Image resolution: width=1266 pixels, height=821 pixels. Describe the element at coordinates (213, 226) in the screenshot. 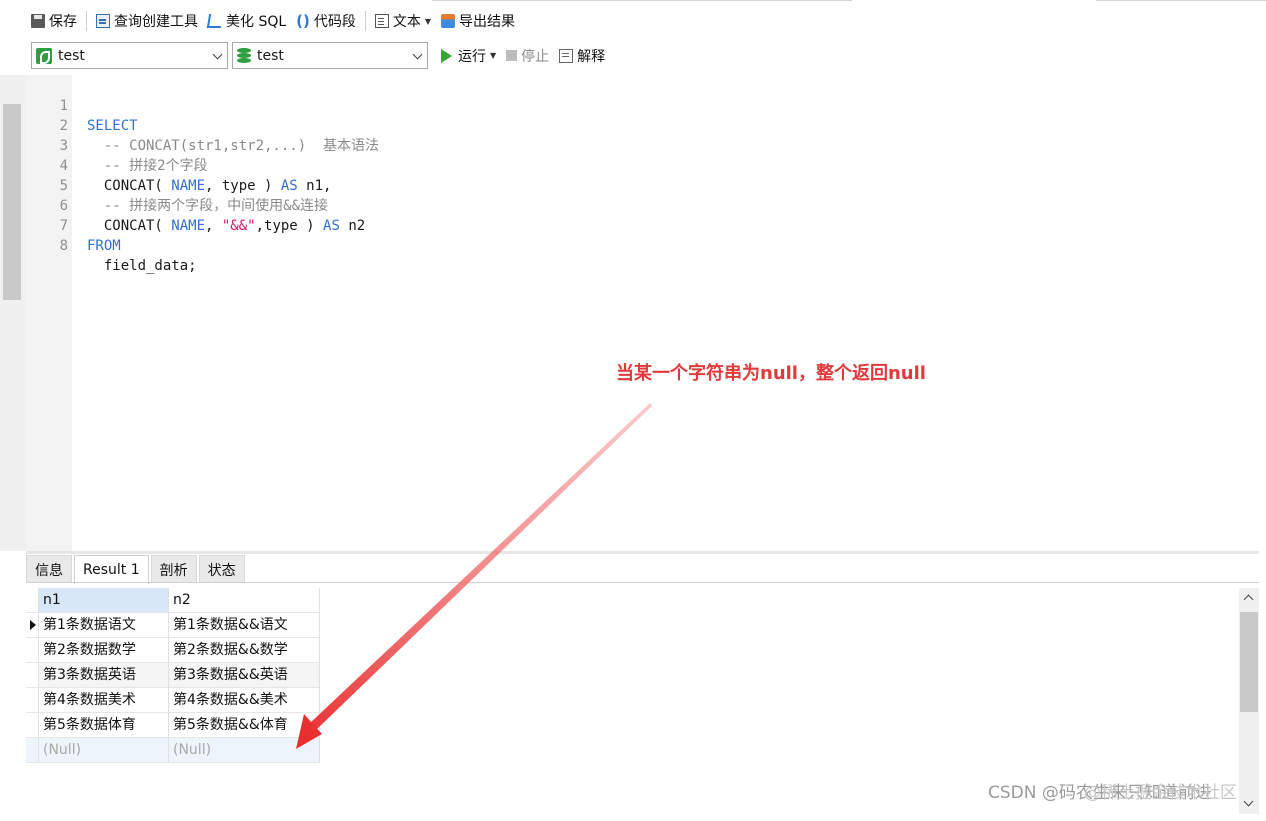

I see `sql-text: ,` at that location.